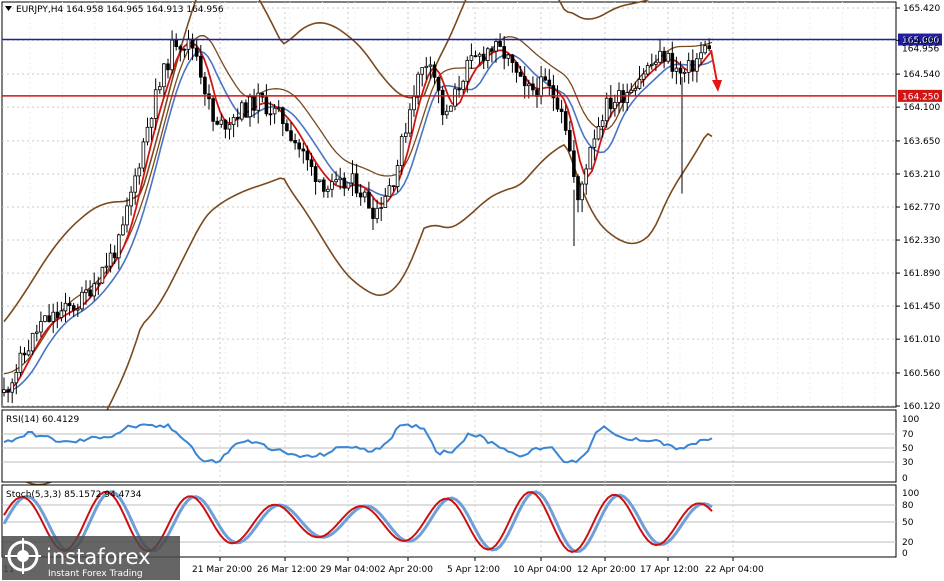  I want to click on time-tick-label: 26 Mar 12:00, so click(287, 570).